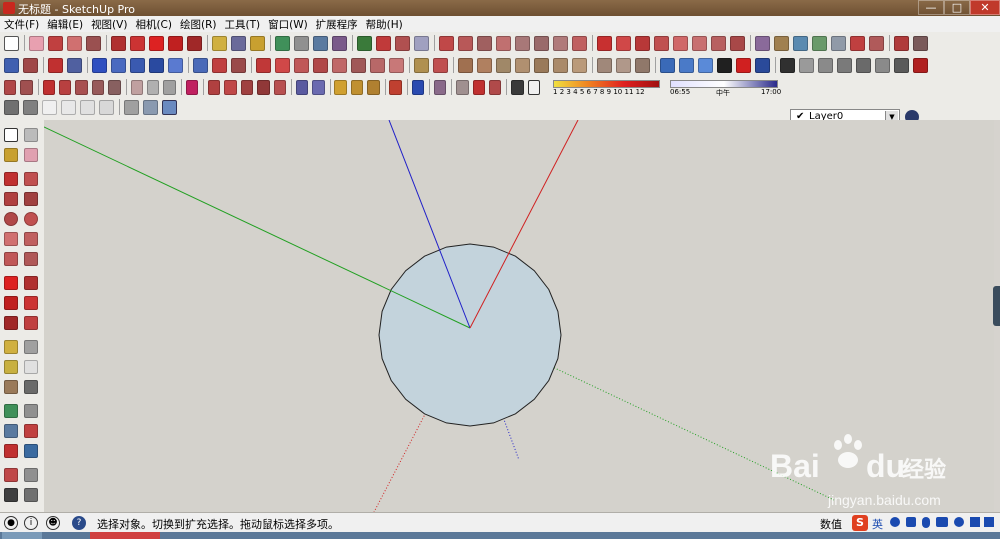 The image size is (1000, 539). I want to click on style-shaded-icon, so click(98, 87).